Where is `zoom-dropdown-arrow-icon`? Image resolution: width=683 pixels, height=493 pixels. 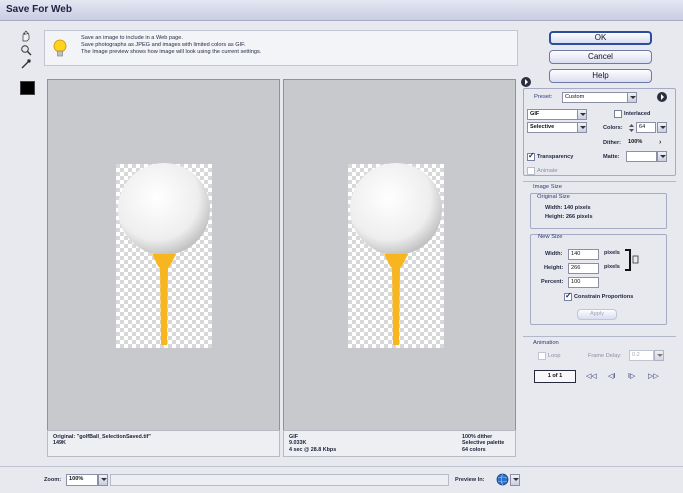 zoom-dropdown-arrow-icon is located at coordinates (103, 480).